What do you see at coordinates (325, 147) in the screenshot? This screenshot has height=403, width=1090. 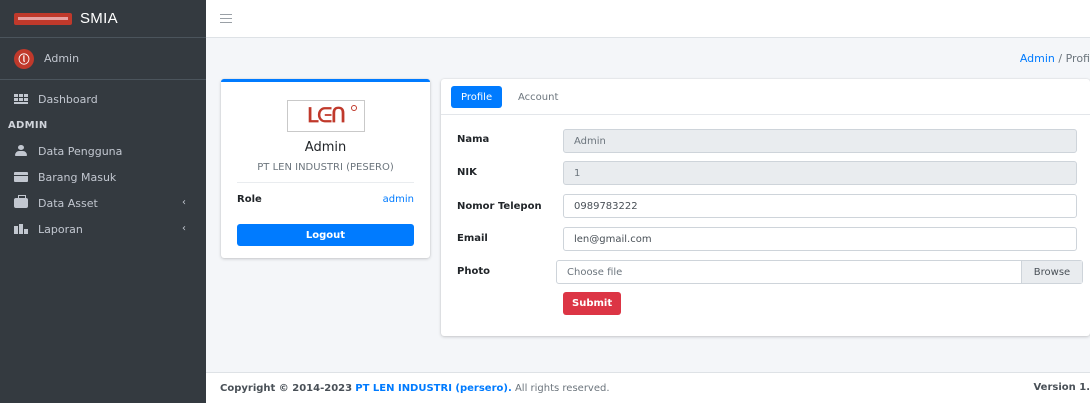 I see `profile-name: Admin` at bounding box center [325, 147].